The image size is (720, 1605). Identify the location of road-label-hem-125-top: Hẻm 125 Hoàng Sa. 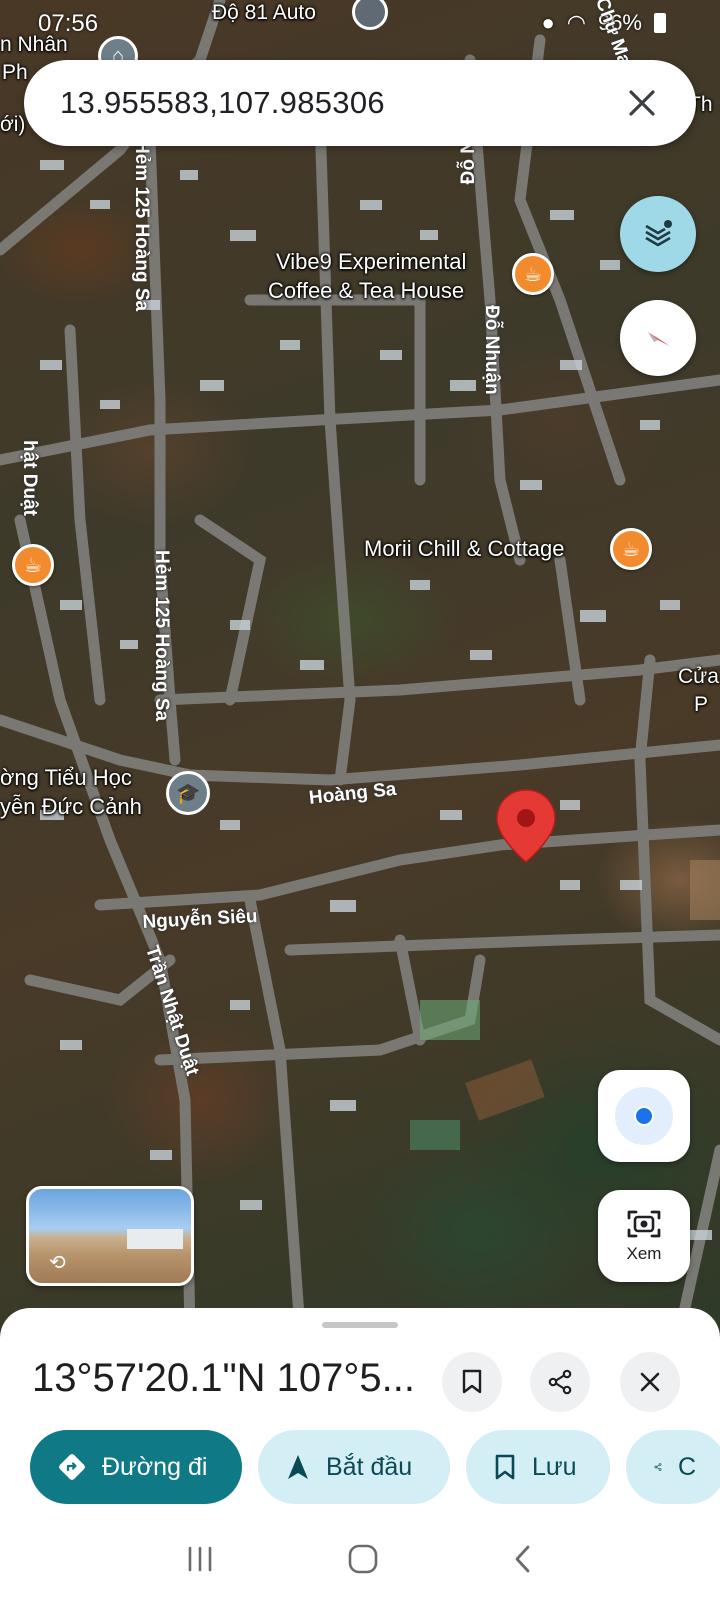
(141, 226).